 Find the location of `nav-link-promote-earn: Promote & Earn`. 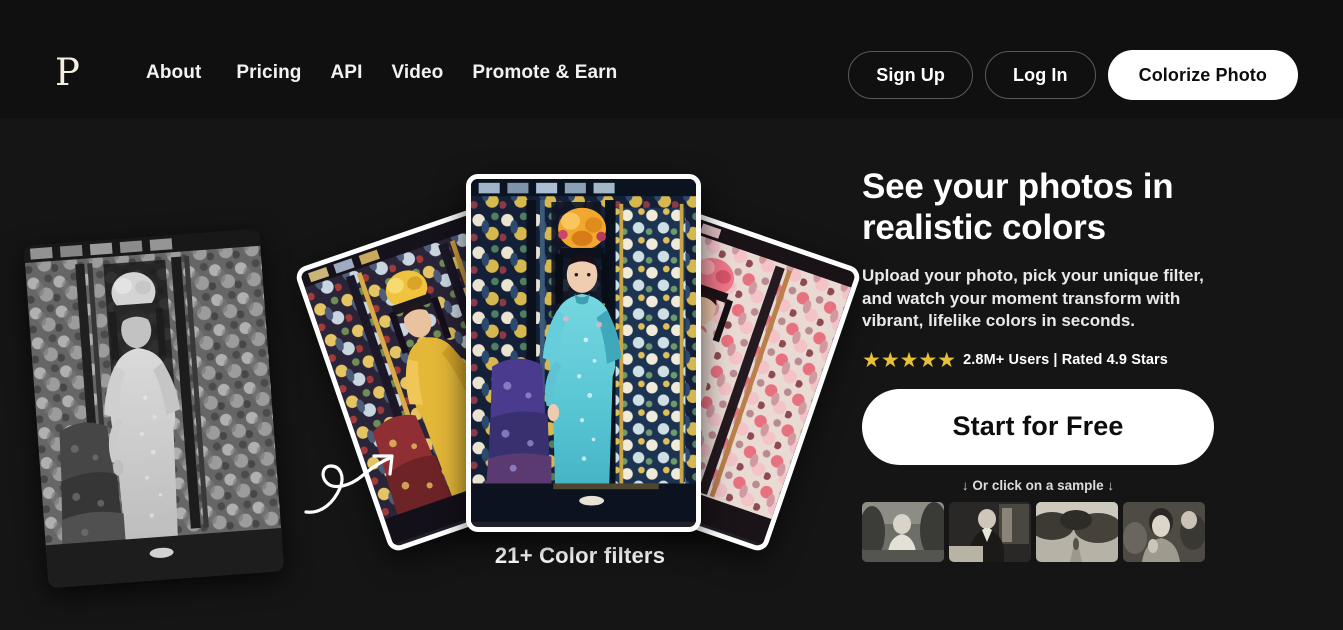

nav-link-promote-earn: Promote & Earn is located at coordinates (544, 73).